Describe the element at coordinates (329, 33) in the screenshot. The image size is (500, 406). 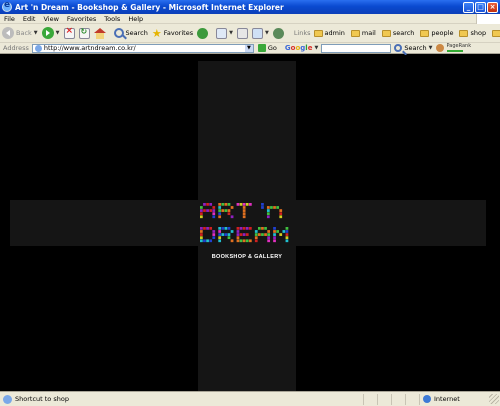
I see `link-admin: admin` at that location.